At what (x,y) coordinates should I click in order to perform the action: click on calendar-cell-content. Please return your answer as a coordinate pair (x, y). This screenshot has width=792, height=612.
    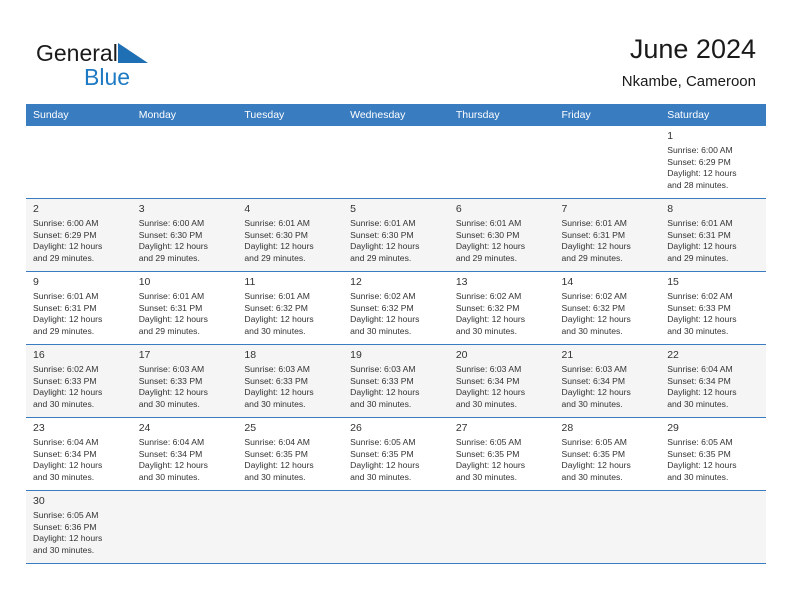
    Looking at the image, I should click on (185, 162).